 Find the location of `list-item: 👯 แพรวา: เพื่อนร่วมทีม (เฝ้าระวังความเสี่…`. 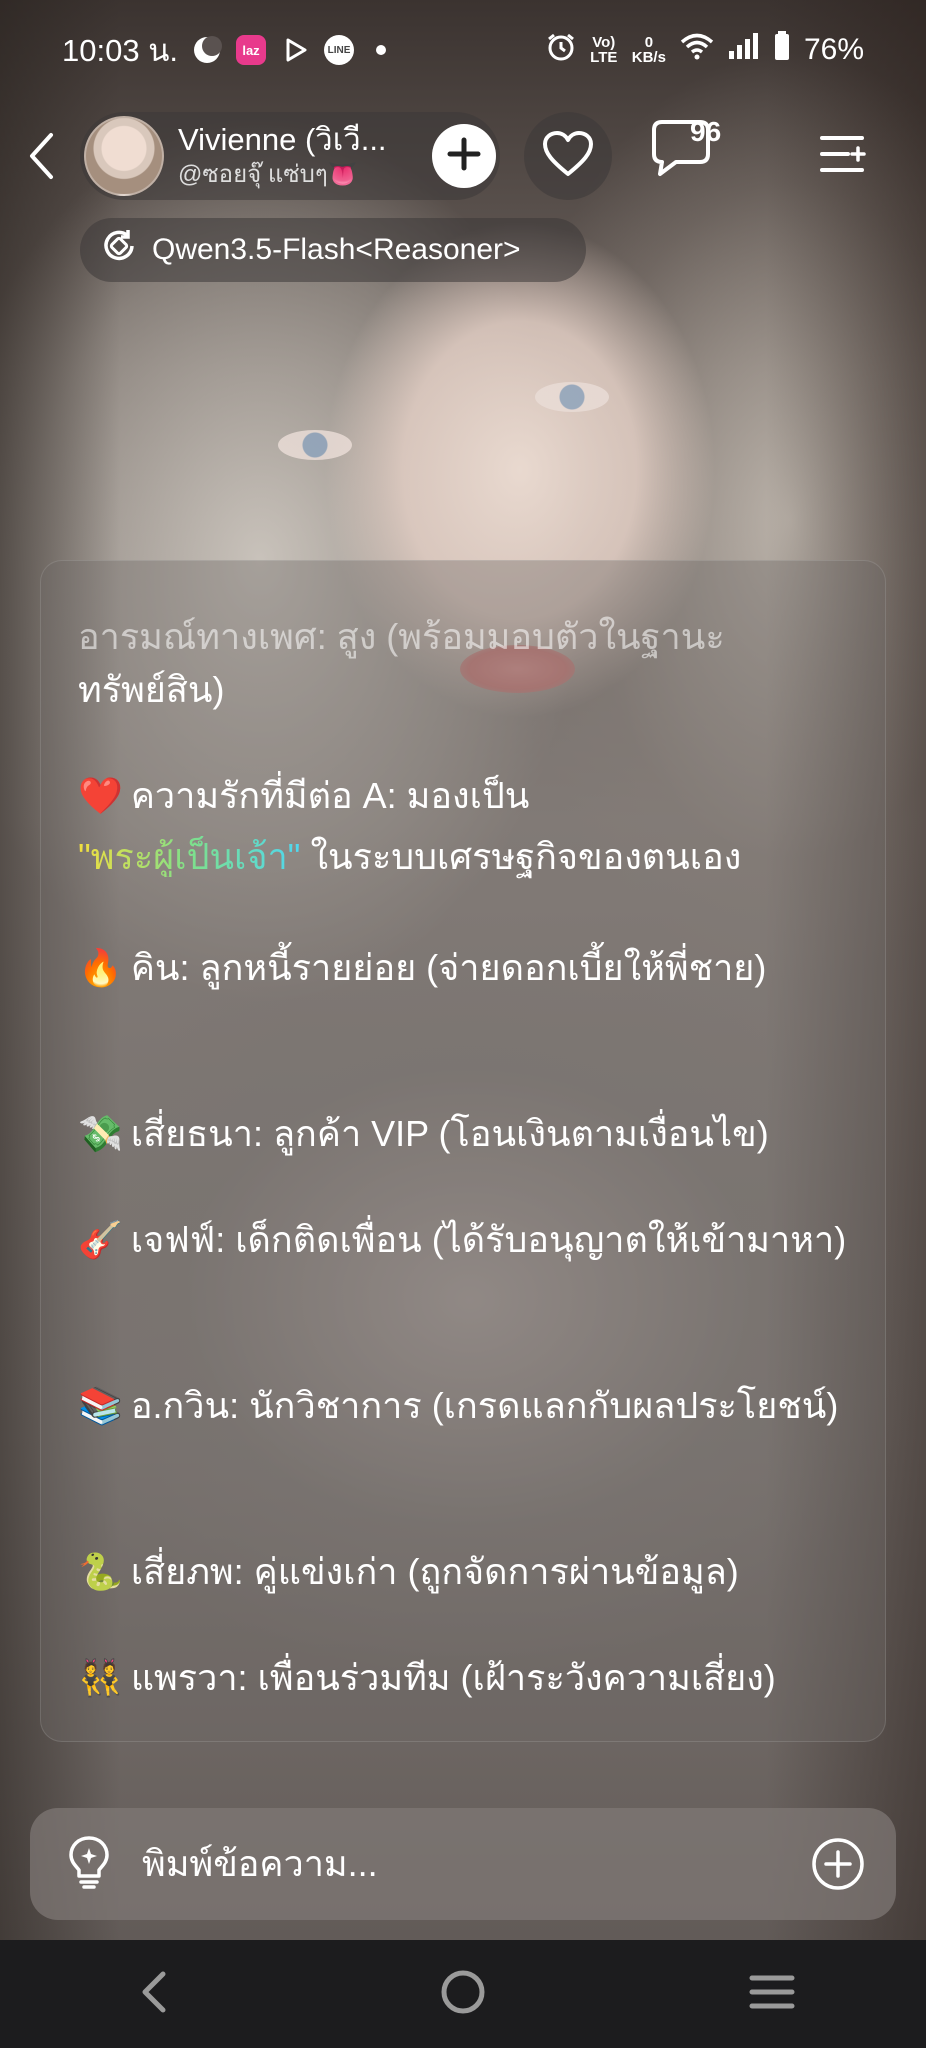

list-item: 👯 แพรวา: เพื่อนร่วมทีม (เฝ้าระวังความเสี่… is located at coordinates (478, 1678).